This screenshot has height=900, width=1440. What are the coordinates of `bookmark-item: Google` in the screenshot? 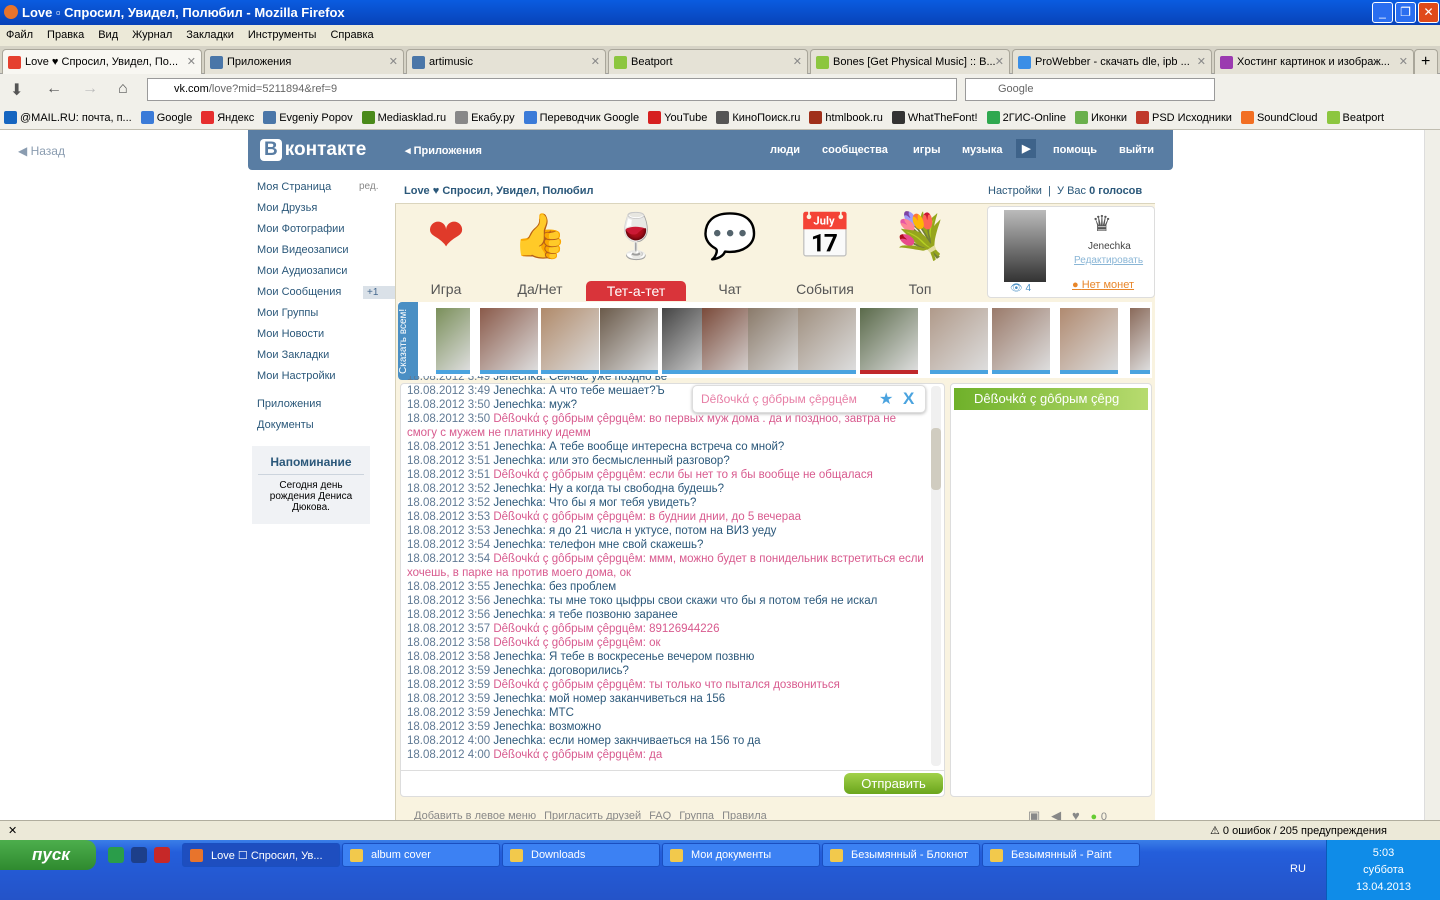 It's located at (166, 117).